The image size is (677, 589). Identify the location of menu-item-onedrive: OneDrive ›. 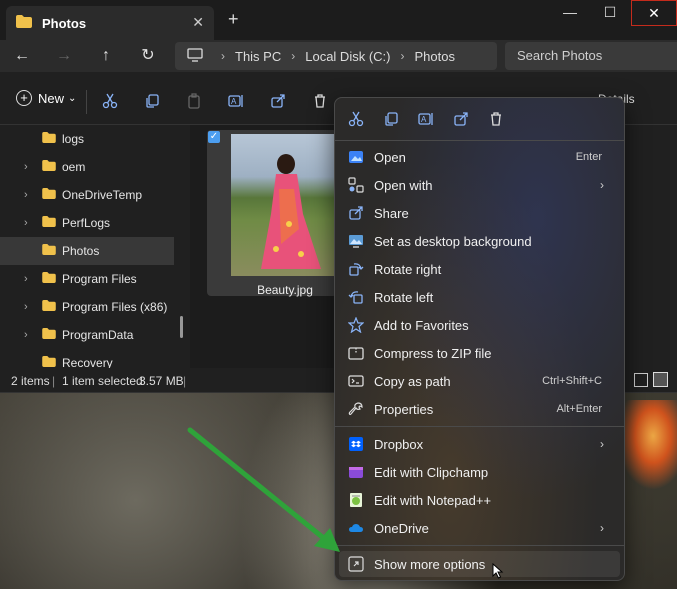
(479, 528).